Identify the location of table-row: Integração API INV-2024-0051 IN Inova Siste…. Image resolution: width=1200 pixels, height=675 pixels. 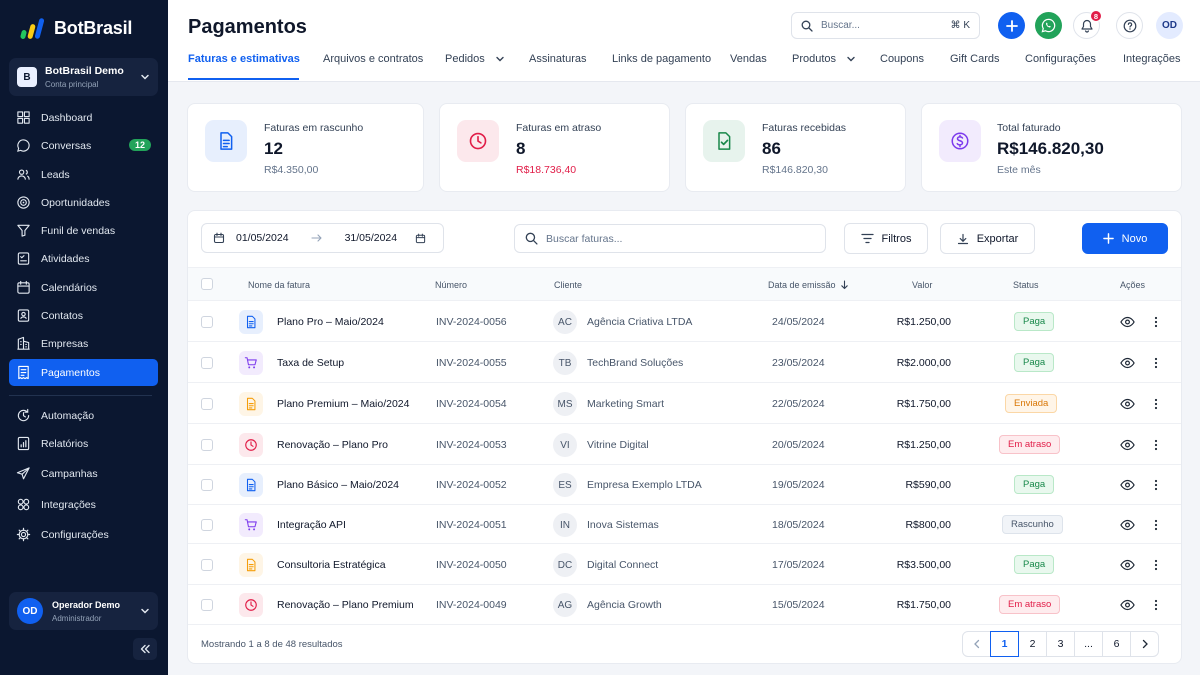
(684, 524).